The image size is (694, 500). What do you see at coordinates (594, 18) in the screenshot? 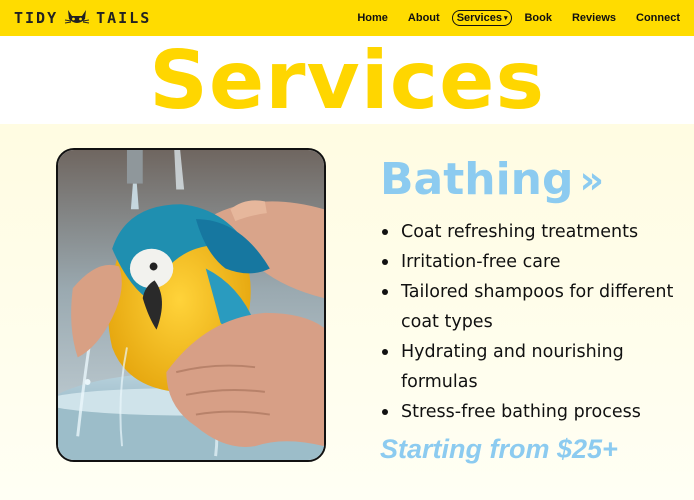
I see `nav-reviews: Reviews` at bounding box center [594, 18].